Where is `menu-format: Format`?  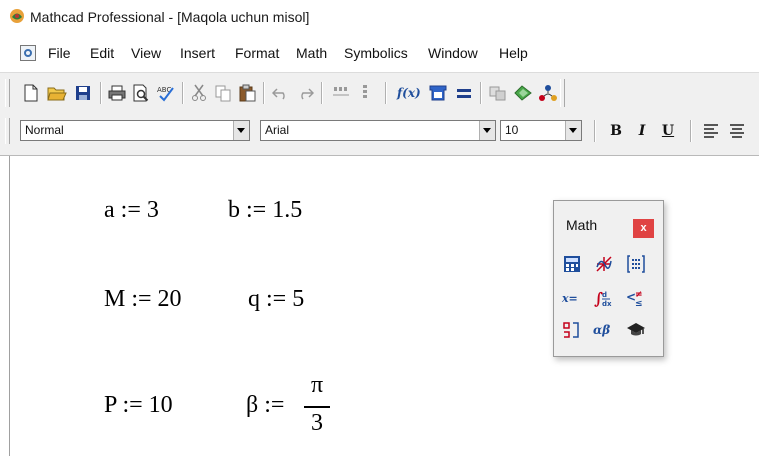 menu-format: Format is located at coordinates (257, 53).